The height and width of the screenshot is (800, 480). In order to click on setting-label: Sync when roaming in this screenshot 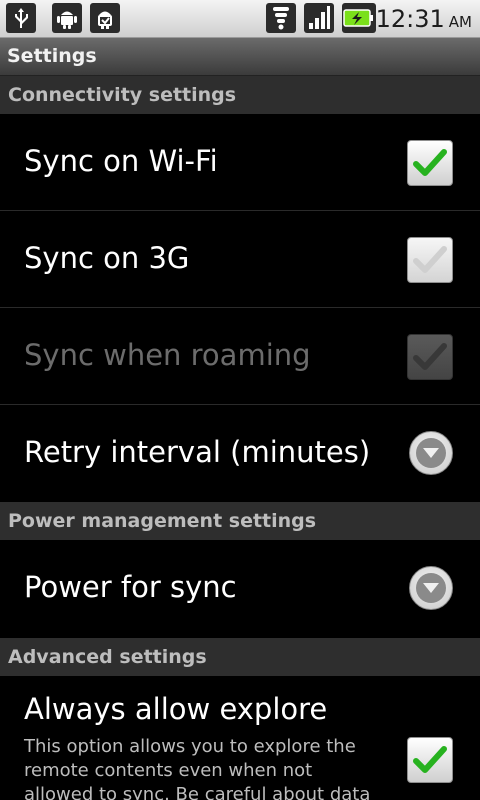, I will do `click(167, 355)`.